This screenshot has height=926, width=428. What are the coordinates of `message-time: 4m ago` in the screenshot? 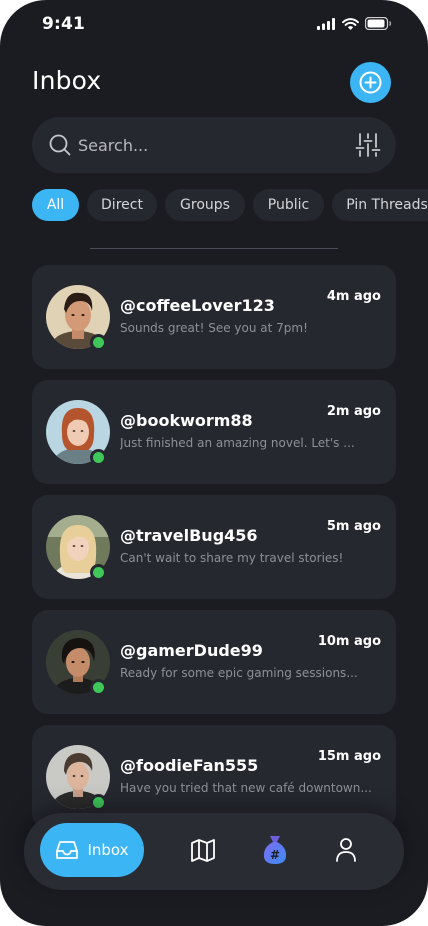 It's located at (353, 296).